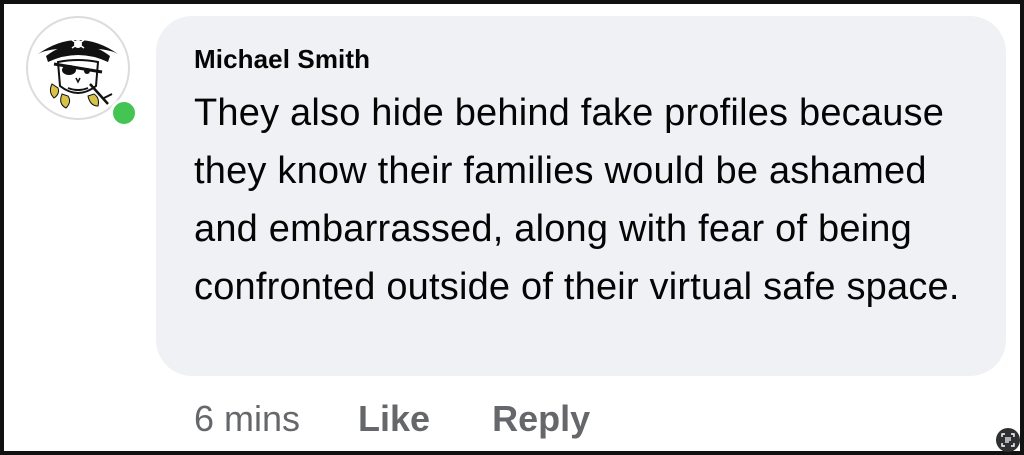 This screenshot has width=1024, height=455. Describe the element at coordinates (541, 419) in the screenshot. I see `reply-button: Reply` at that location.